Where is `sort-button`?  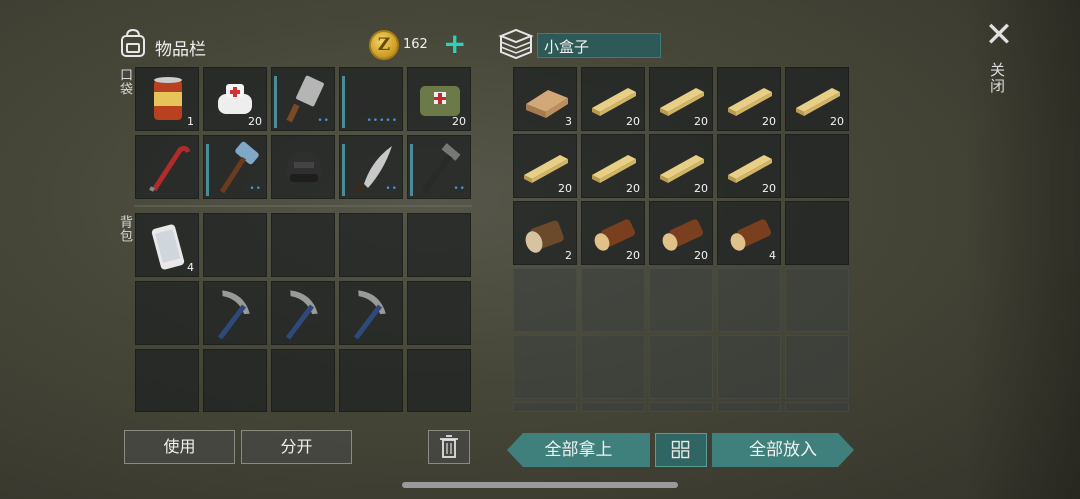 sort-button is located at coordinates (681, 450).